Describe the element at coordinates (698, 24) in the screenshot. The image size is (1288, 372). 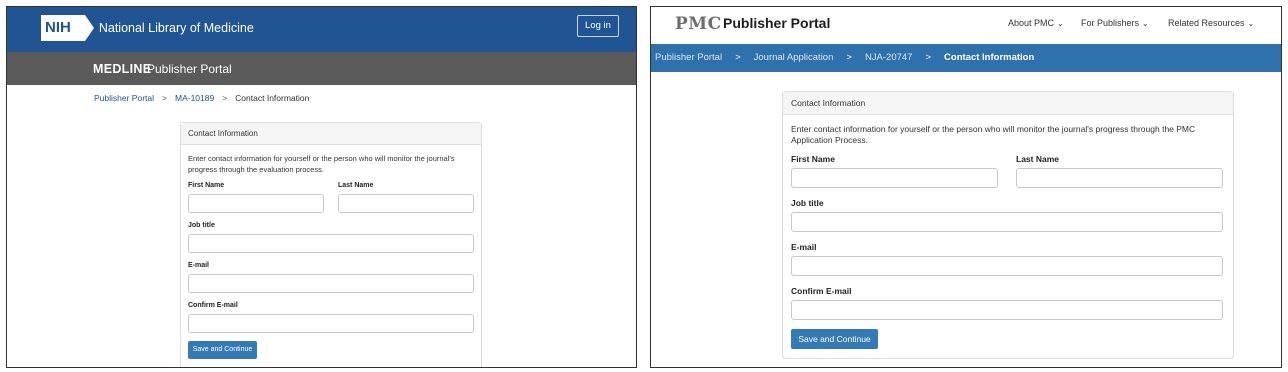
I see `pmc-logo-icon: PMC` at that location.